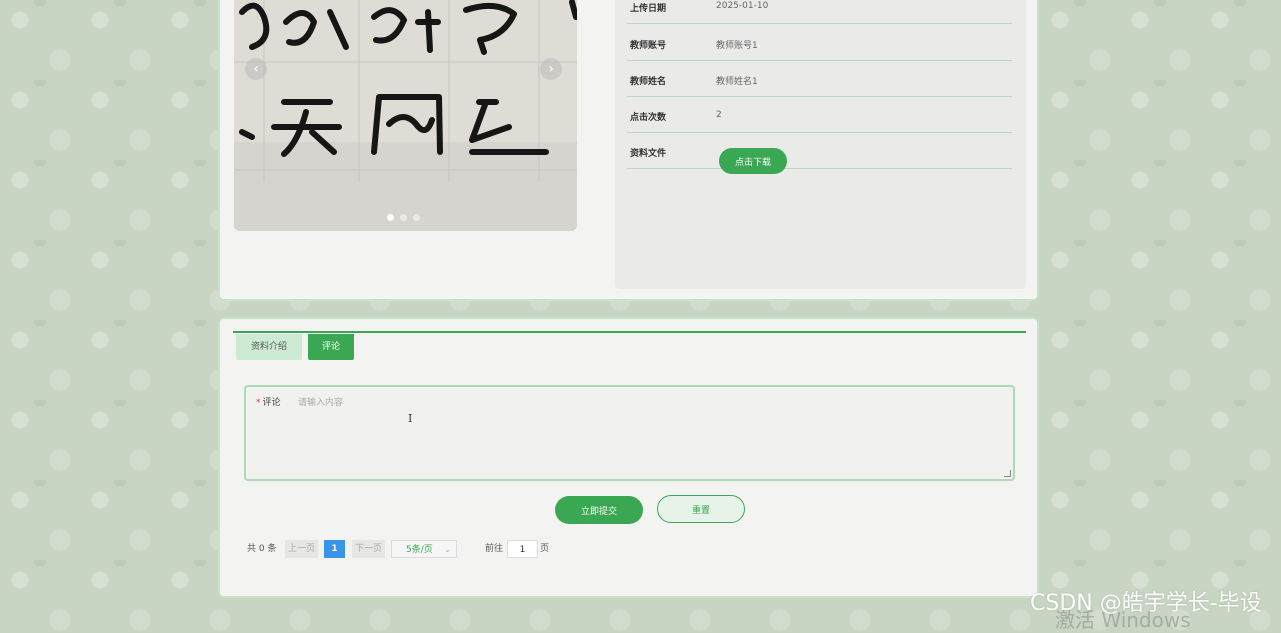 The width and height of the screenshot is (1281, 633). I want to click on comment-field-label: * 评论, so click(268, 401).